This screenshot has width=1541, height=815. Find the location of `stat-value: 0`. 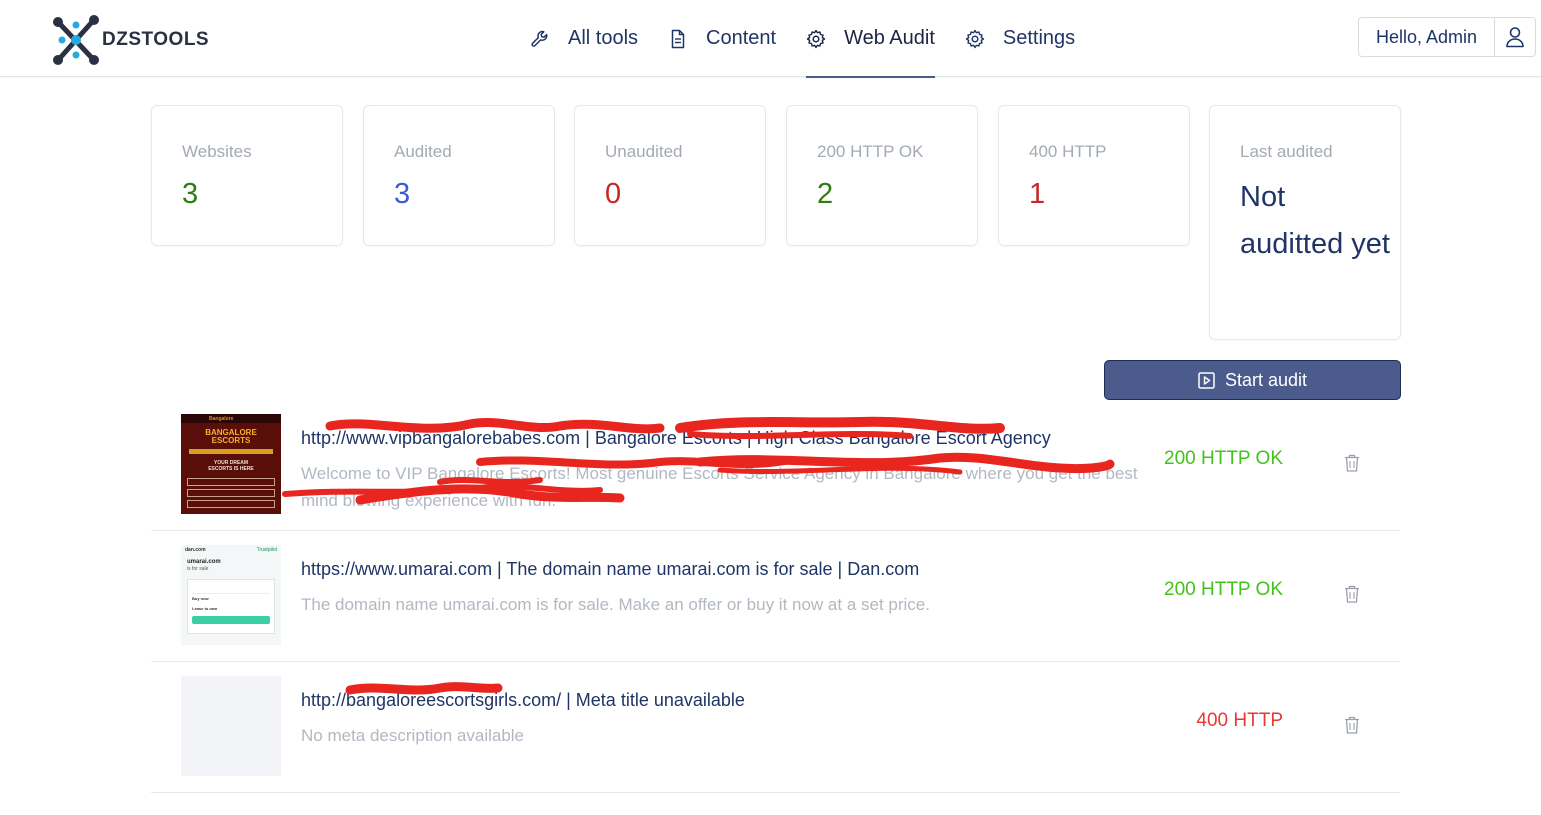

stat-value: 0 is located at coordinates (613, 194).